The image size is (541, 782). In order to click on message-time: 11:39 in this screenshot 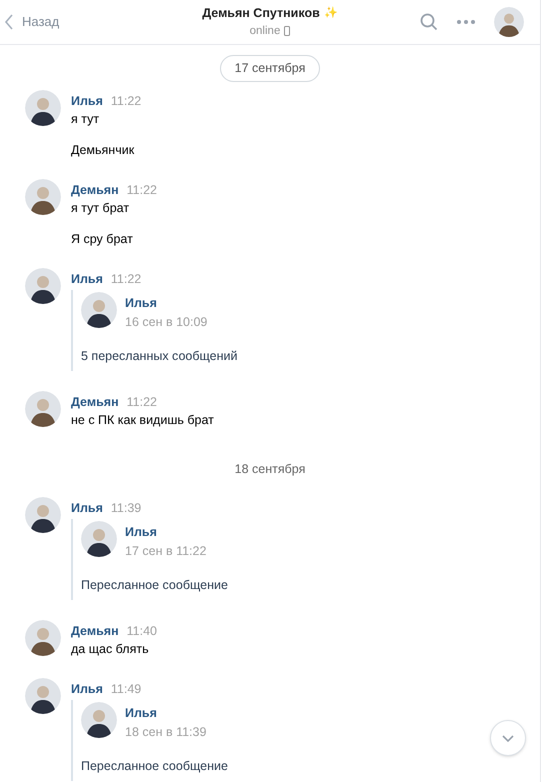, I will do `click(126, 508)`.